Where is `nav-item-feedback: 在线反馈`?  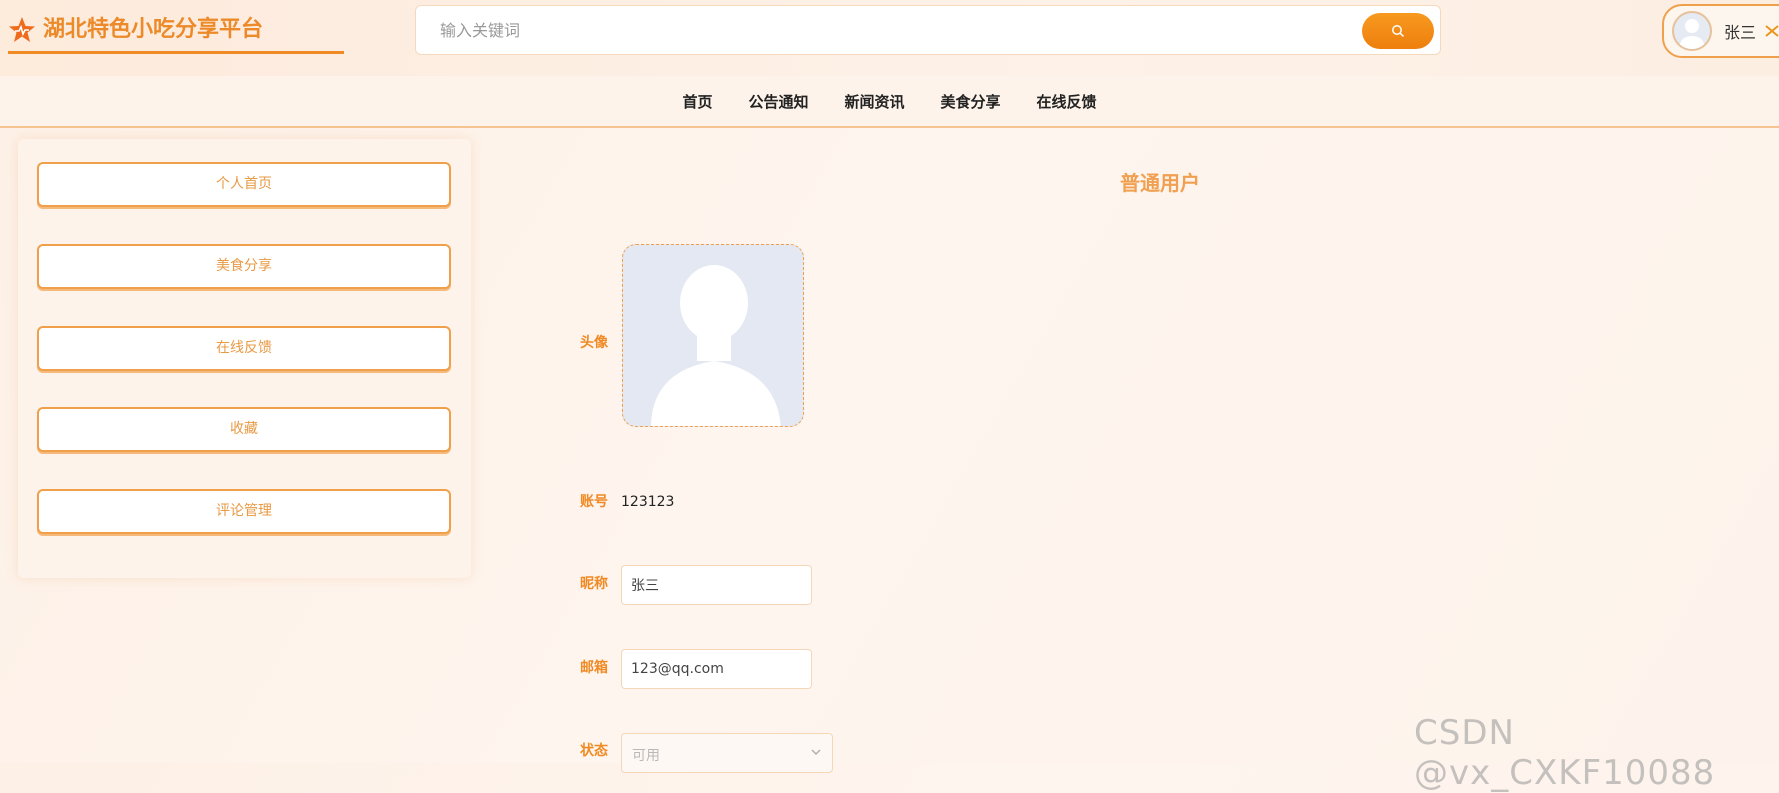
nav-item-feedback: 在线反馈 is located at coordinates (1067, 101).